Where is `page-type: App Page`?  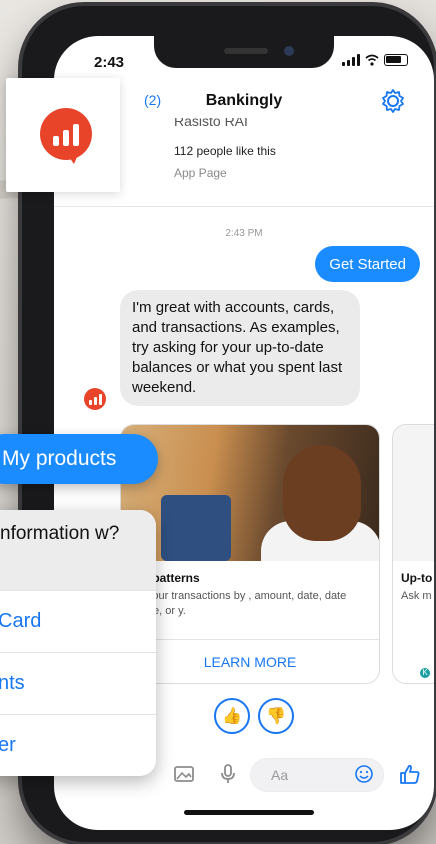 page-type: App Page is located at coordinates (200, 173).